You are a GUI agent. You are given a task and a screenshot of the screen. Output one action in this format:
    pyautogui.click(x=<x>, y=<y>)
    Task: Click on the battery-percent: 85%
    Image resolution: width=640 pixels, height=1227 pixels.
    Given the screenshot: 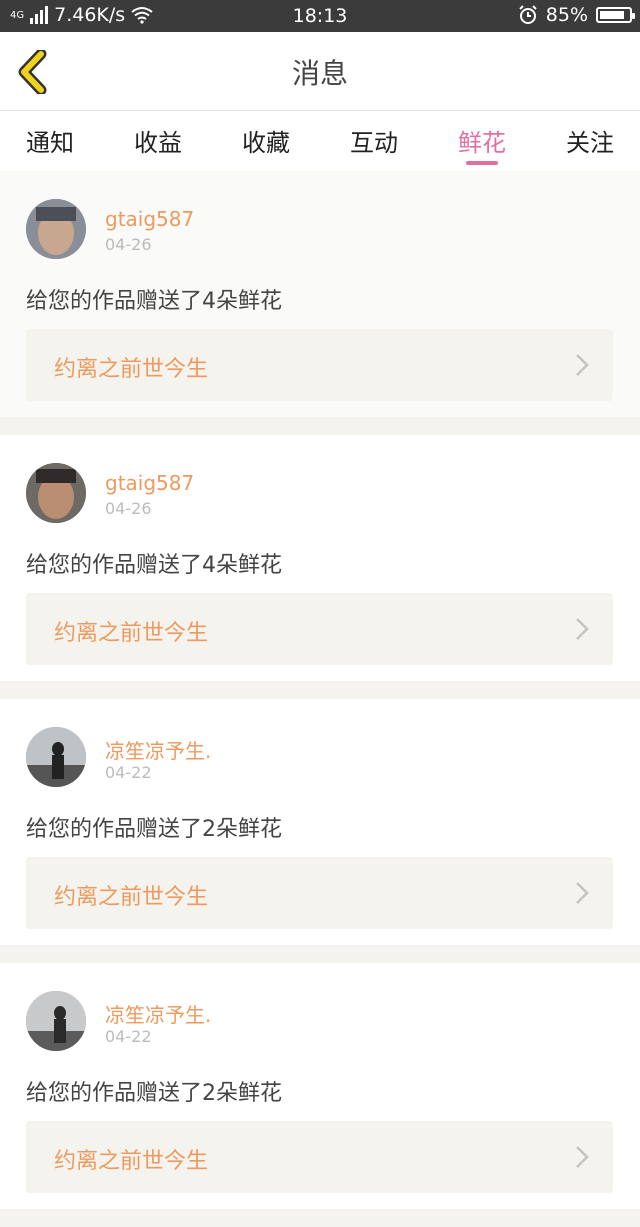 What is the action you would take?
    pyautogui.click(x=566, y=15)
    